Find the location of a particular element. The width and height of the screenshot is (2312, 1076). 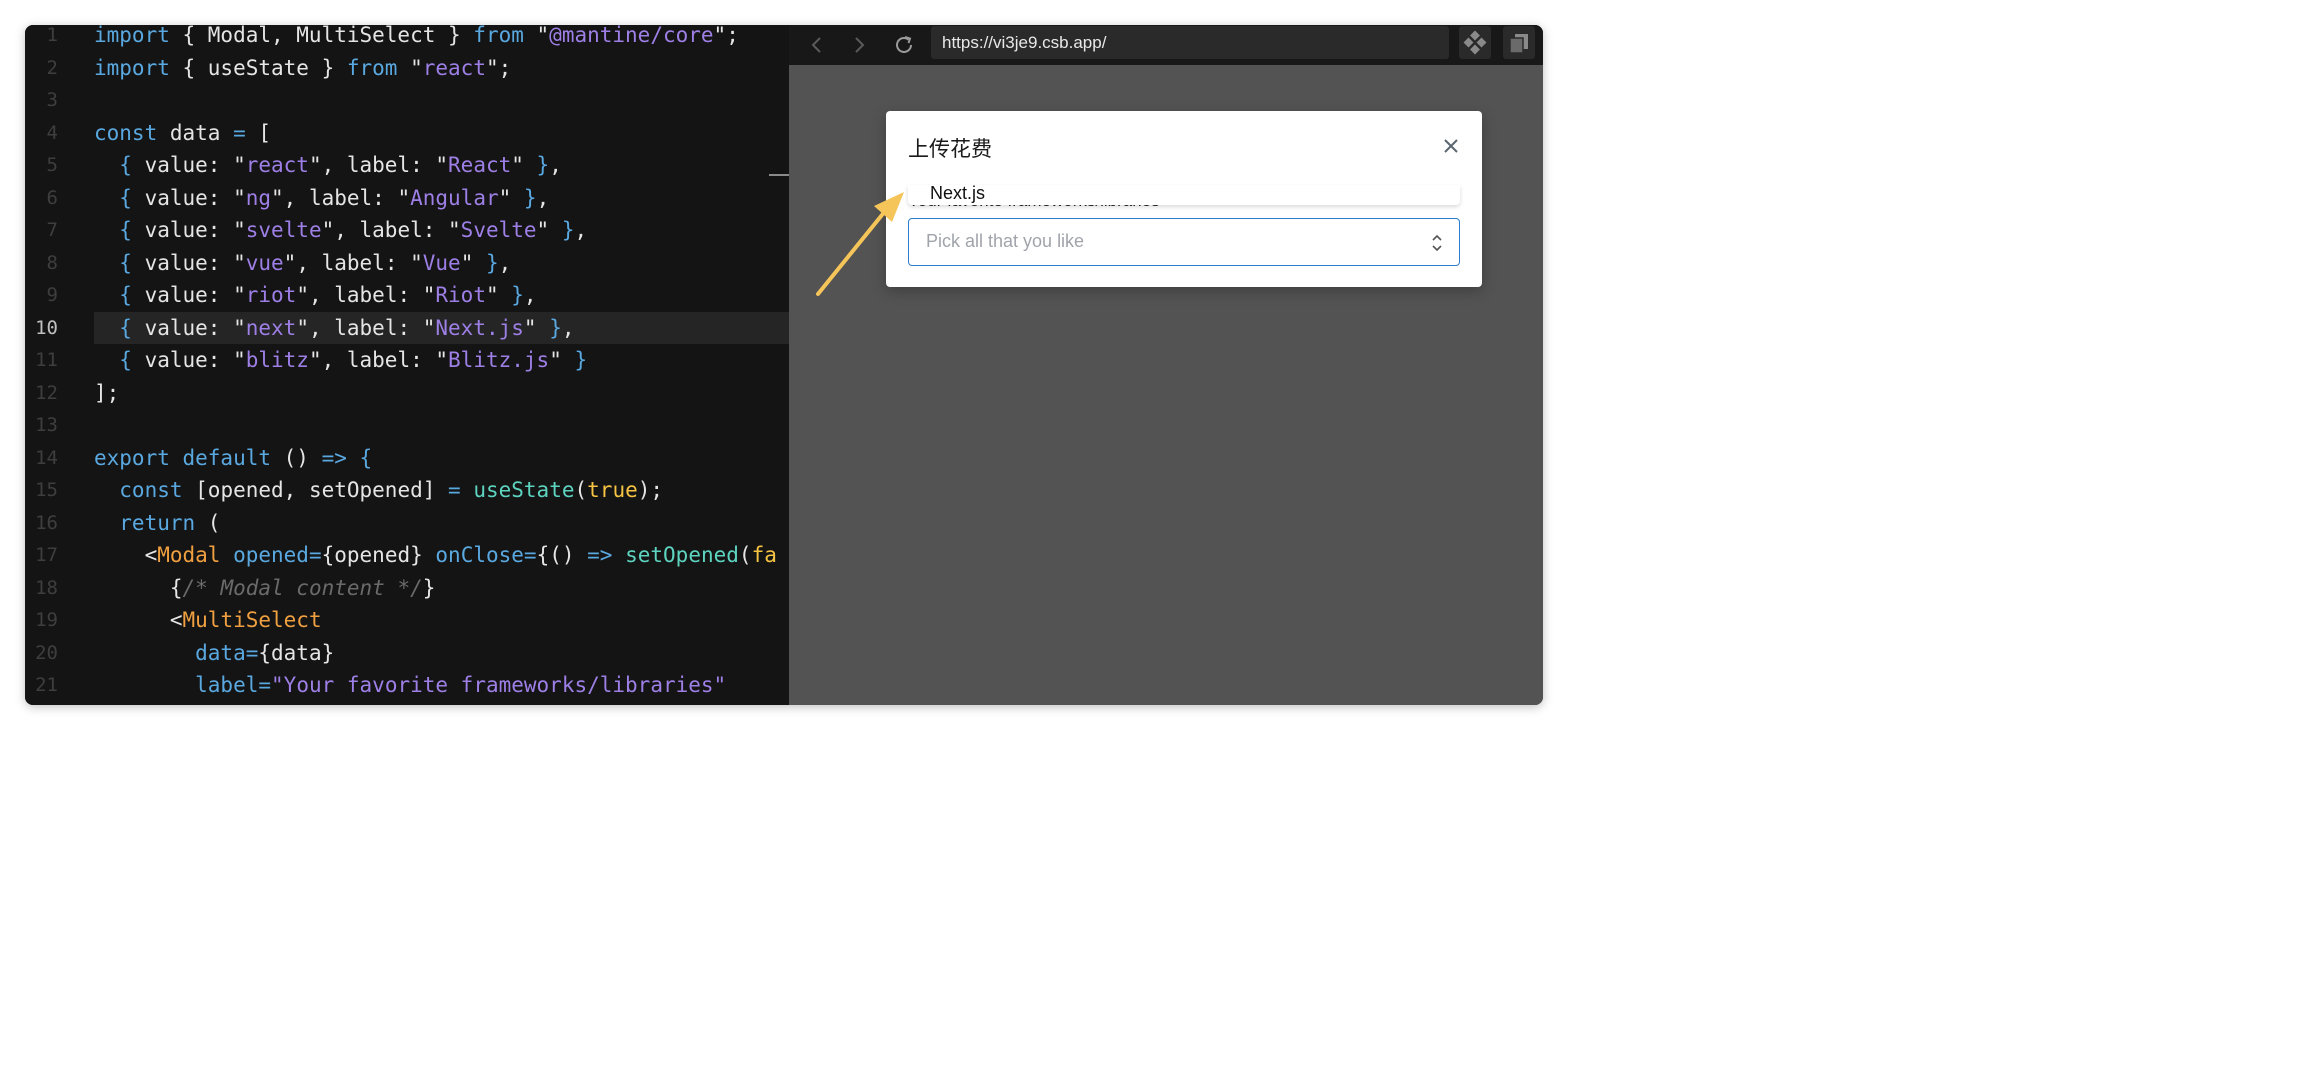

browser-toolbar: https://vi3je9.csb.app/ is located at coordinates (1166, 45).